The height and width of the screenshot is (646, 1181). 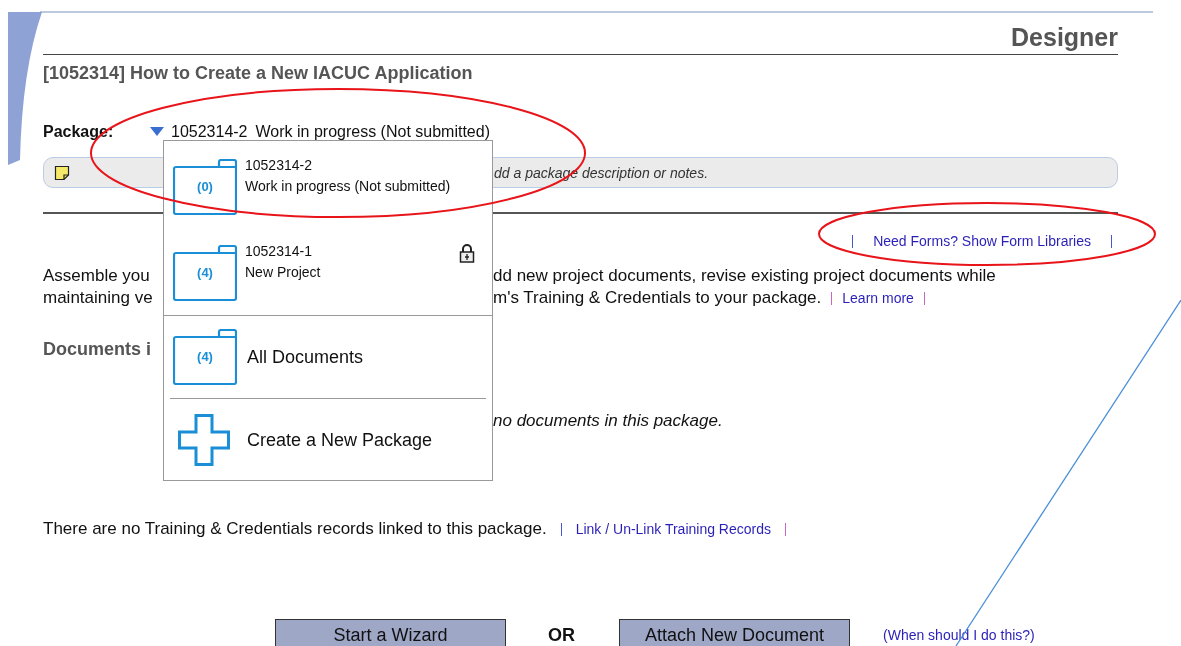 What do you see at coordinates (1064, 37) in the screenshot?
I see `page-title: Designer` at bounding box center [1064, 37].